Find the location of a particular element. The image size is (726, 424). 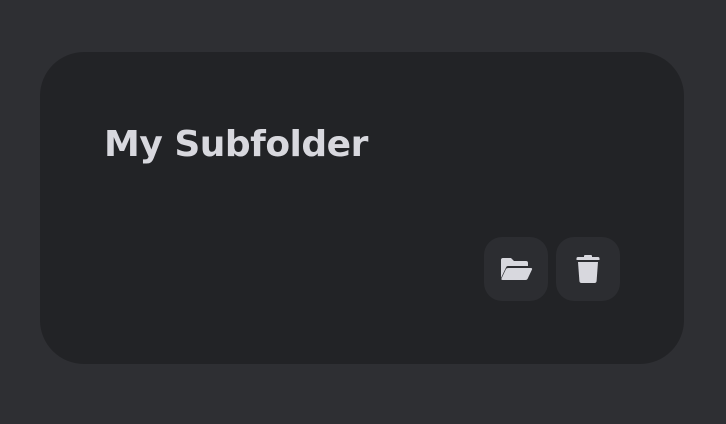

card-actions is located at coordinates (552, 269).